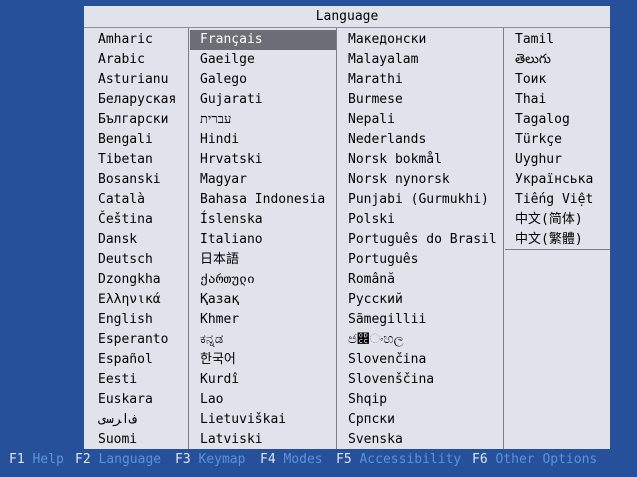  What do you see at coordinates (549, 200) in the screenshot?
I see `language-option: Tiếng Việt` at bounding box center [549, 200].